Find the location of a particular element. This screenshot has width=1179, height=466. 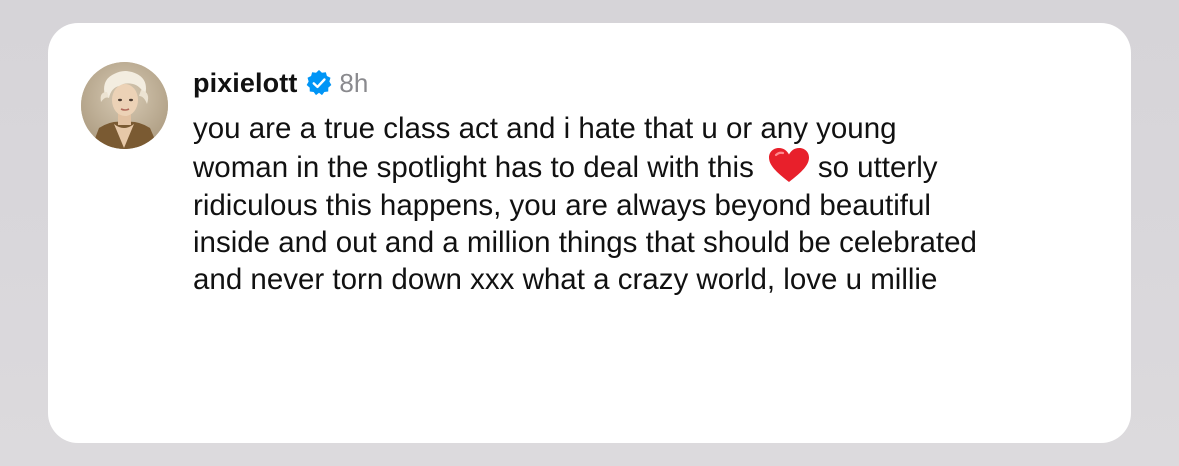

heart-emoji-icon is located at coordinates (789, 165).